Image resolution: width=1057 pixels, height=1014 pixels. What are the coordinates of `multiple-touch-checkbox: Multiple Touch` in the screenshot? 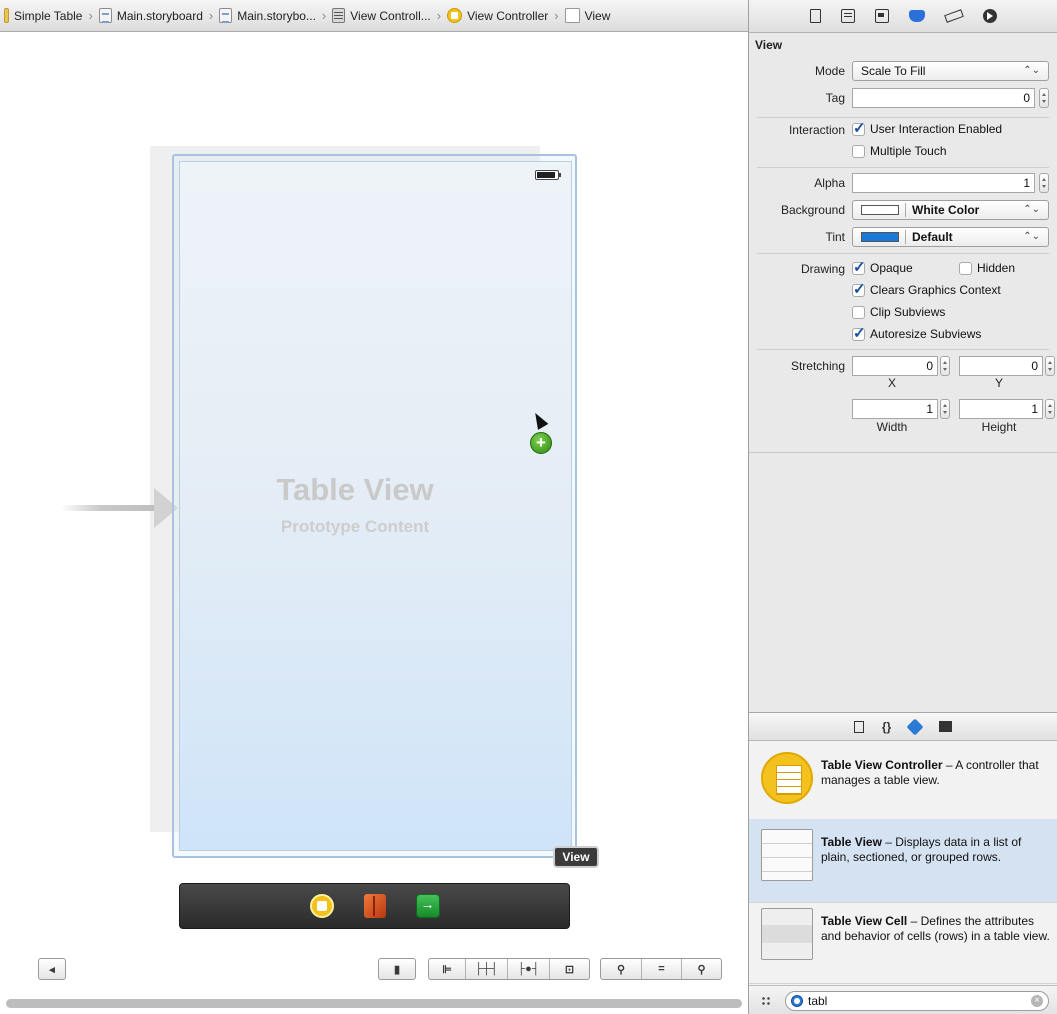 It's located at (899, 151).